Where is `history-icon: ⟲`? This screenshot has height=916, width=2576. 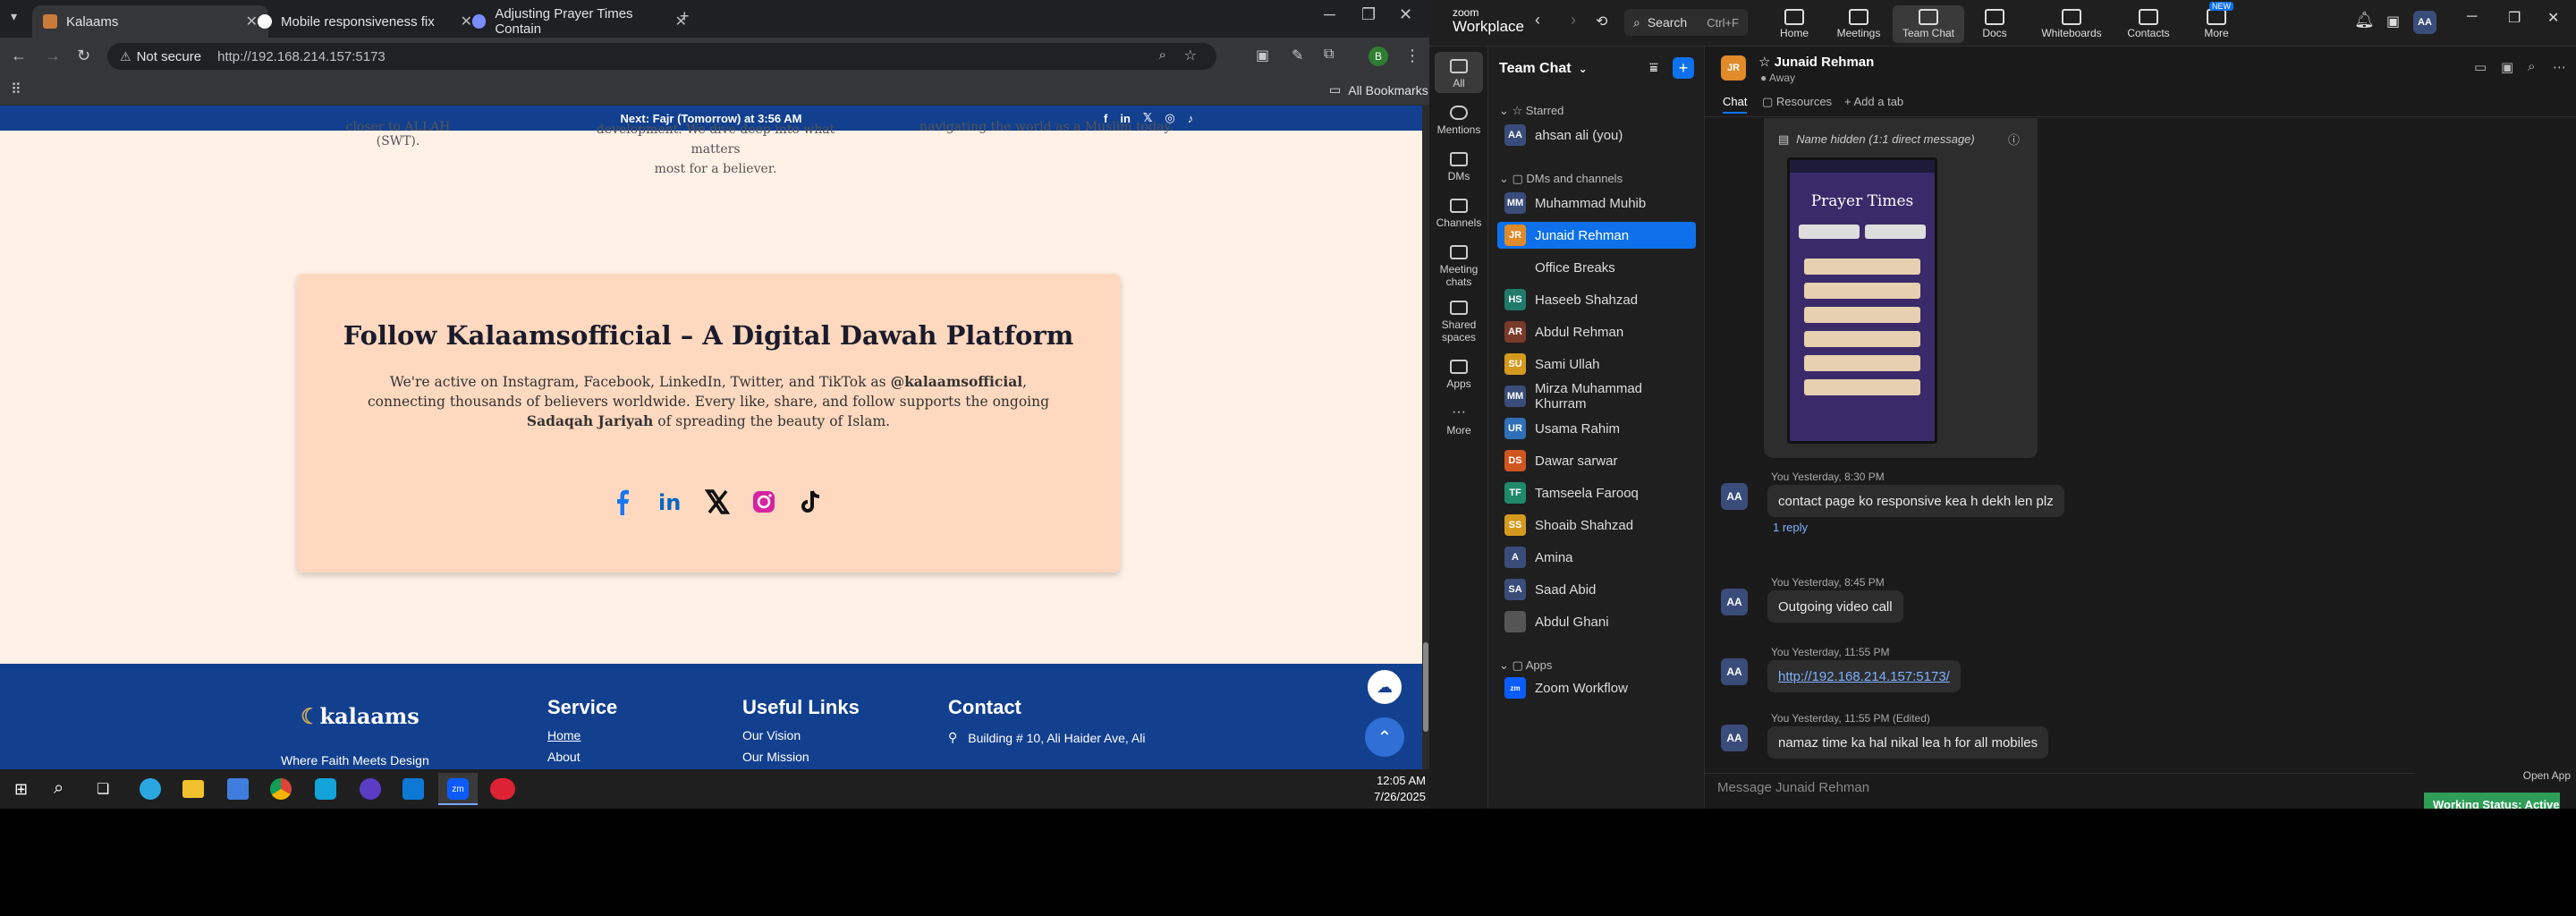 history-icon: ⟲ is located at coordinates (1601, 21).